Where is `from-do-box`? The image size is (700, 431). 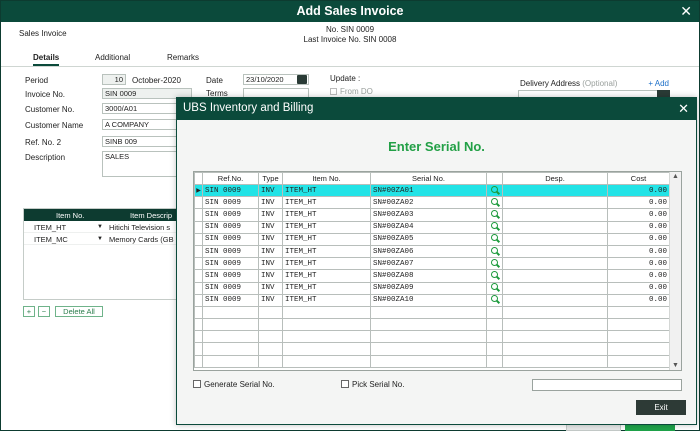 from-do-box is located at coordinates (333, 91).